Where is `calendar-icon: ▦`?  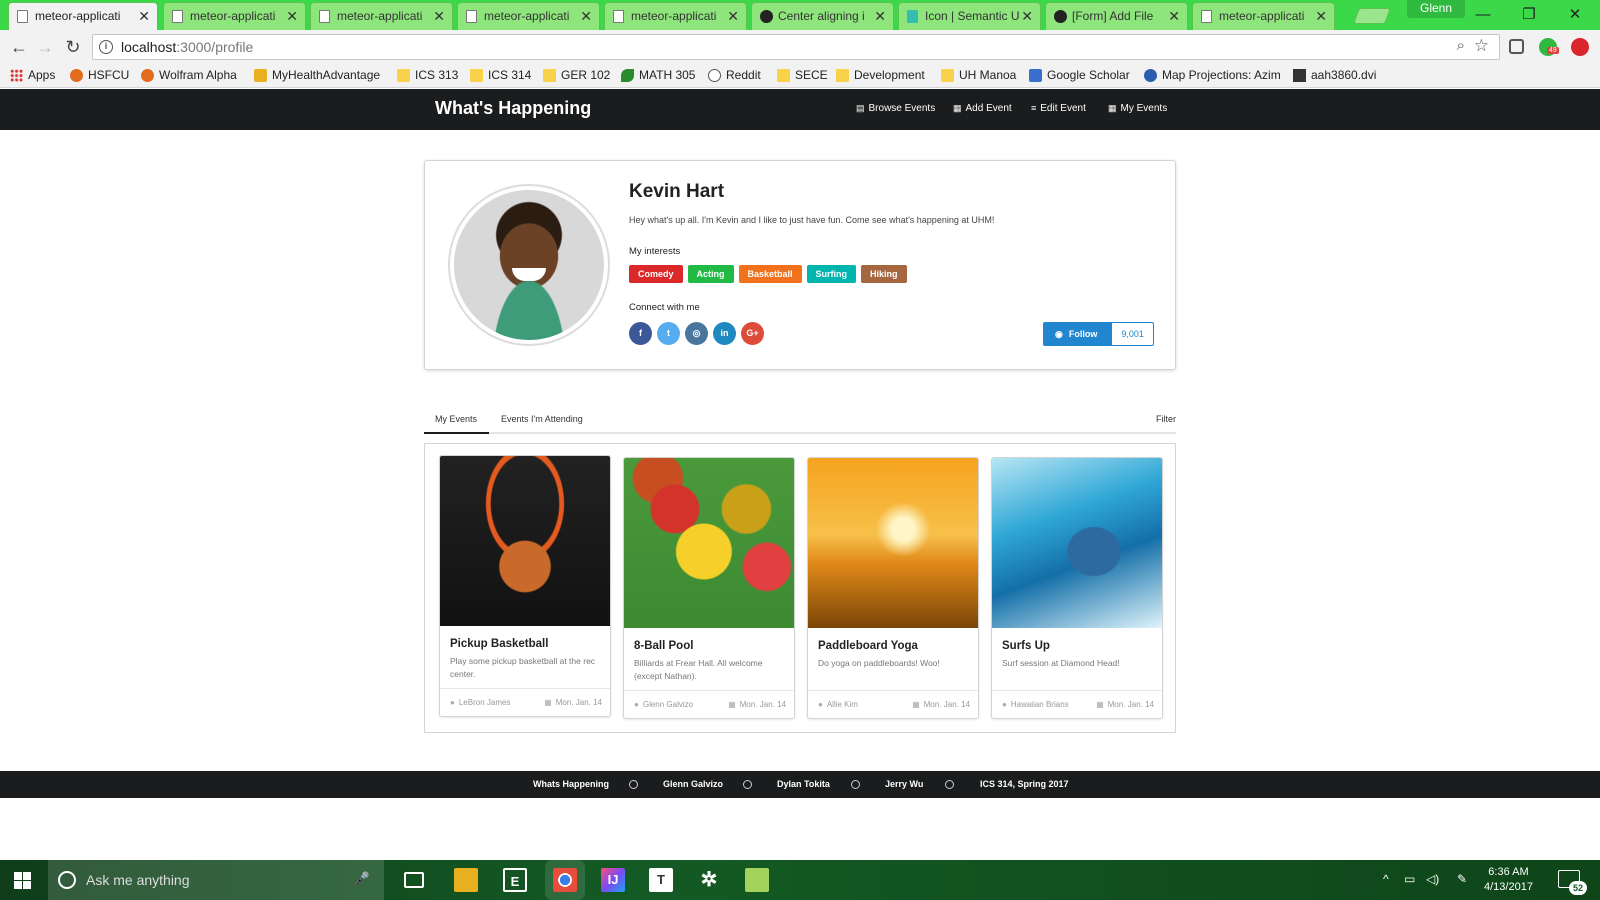 calendar-icon: ▦ is located at coordinates (916, 704).